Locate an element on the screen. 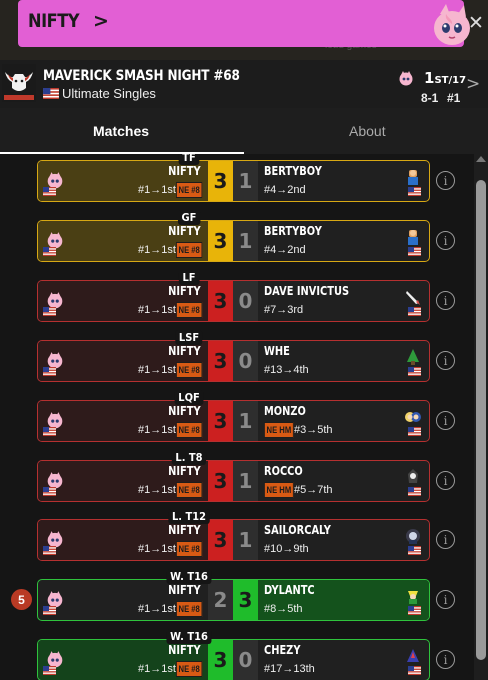 This screenshot has width=488, height=680. player-score: 2 is located at coordinates (220, 600).